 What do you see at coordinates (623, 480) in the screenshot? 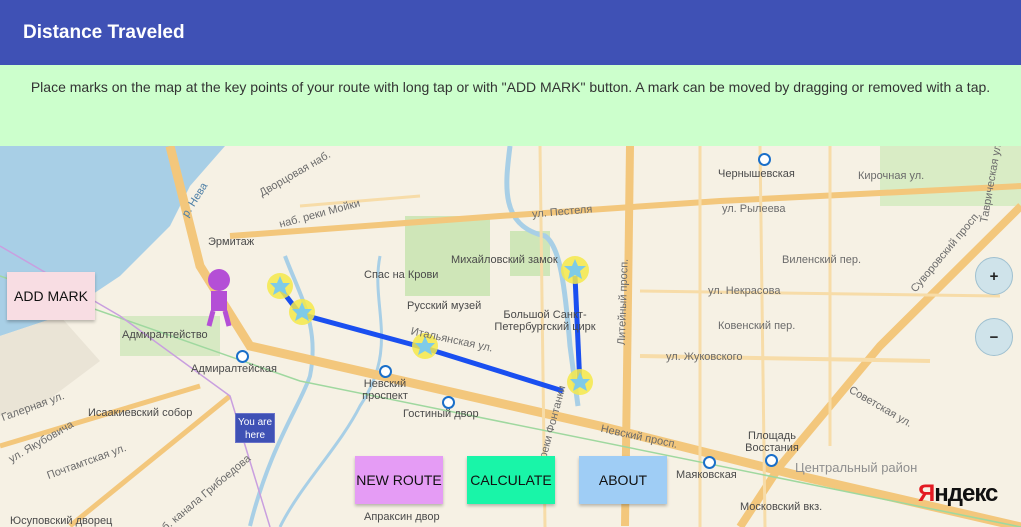
I see `about-button: ABOUT` at bounding box center [623, 480].